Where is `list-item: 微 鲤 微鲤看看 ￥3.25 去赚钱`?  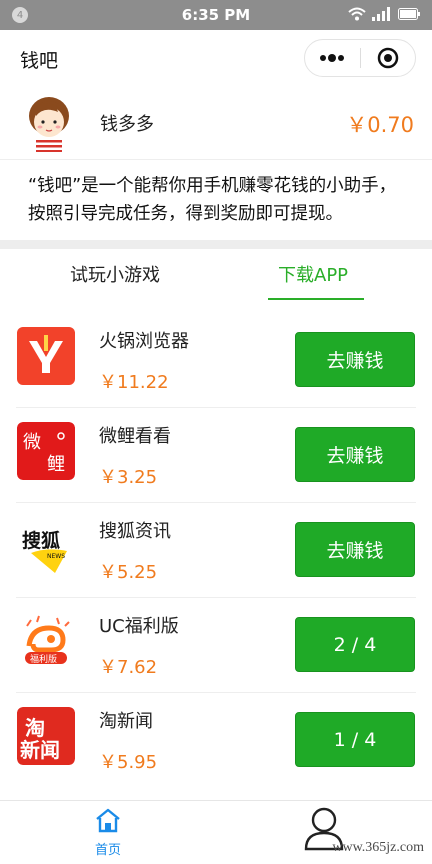
list-item: 微 鲤 微鲤看看 ￥3.25 去赚钱 is located at coordinates (216, 455).